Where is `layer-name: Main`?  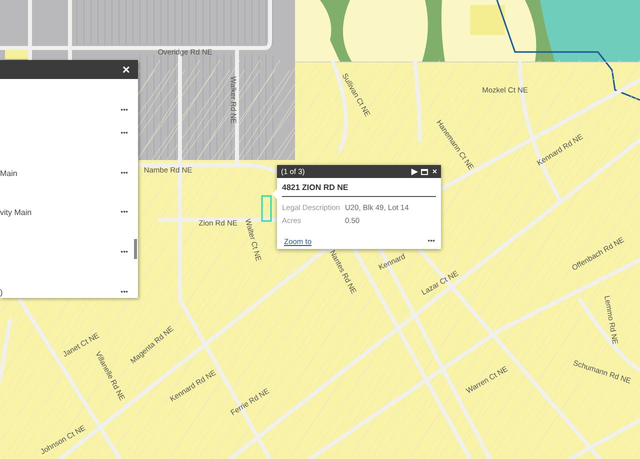 layer-name: Main is located at coordinates (9, 173).